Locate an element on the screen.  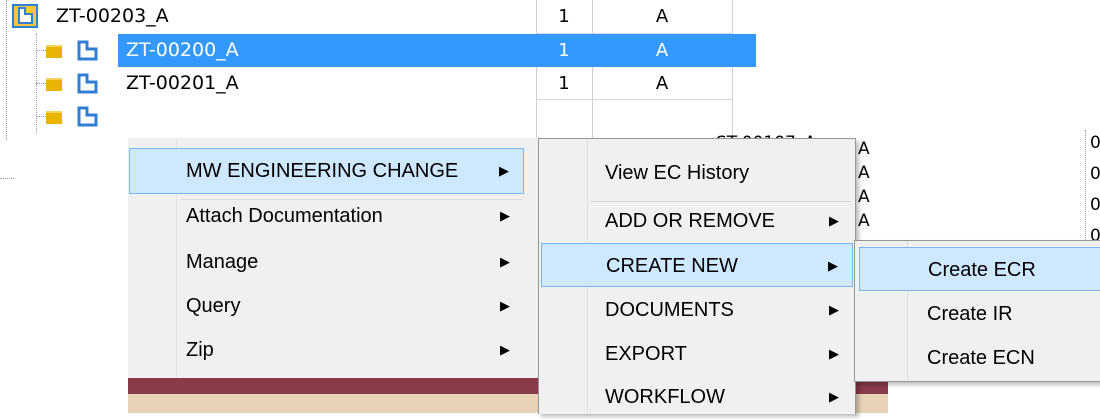
table-row is located at coordinates (380, 120).